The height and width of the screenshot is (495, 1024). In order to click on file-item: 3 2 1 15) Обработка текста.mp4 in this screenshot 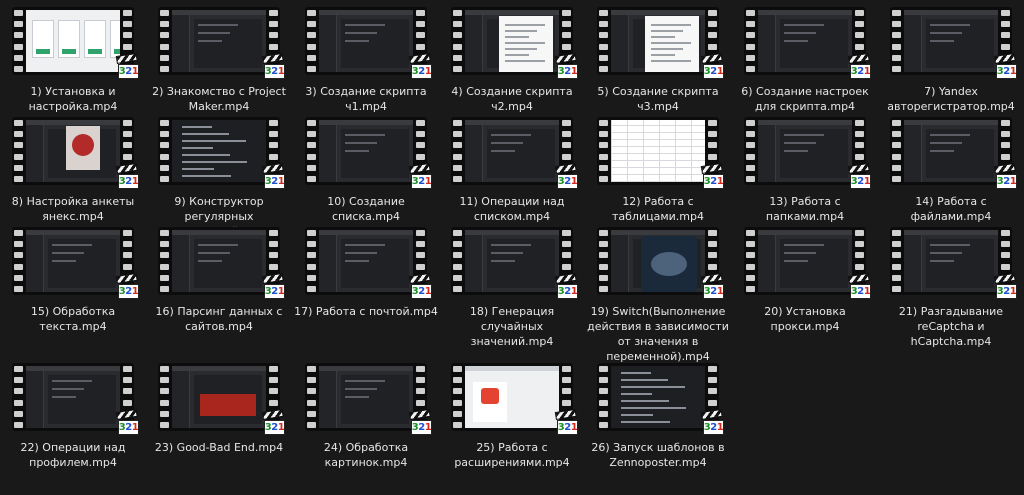, I will do `click(73, 285)`.